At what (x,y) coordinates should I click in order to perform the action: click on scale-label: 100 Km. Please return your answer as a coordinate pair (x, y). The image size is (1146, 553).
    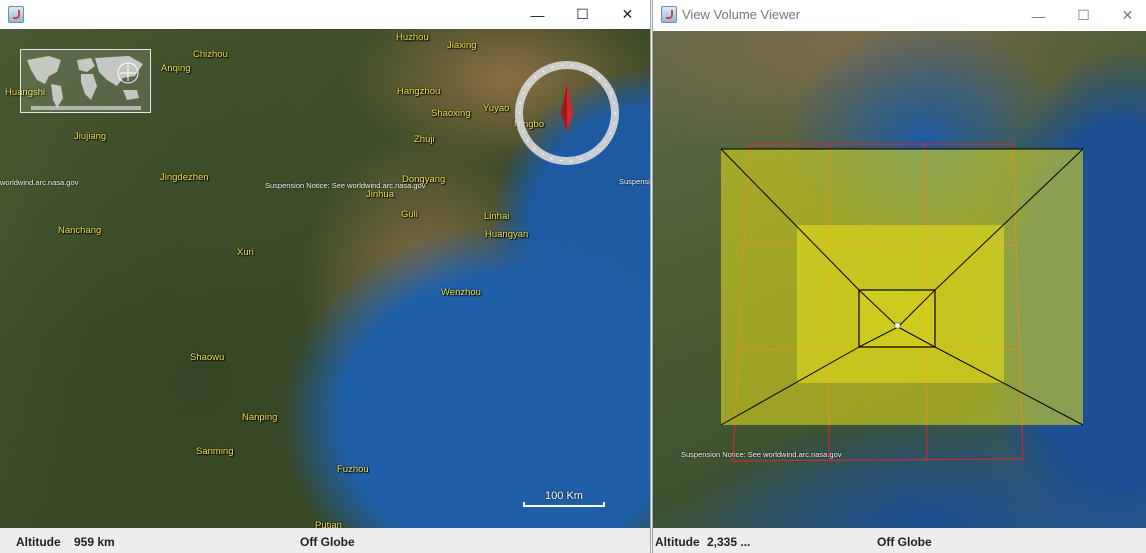
    Looking at the image, I should click on (564, 496).